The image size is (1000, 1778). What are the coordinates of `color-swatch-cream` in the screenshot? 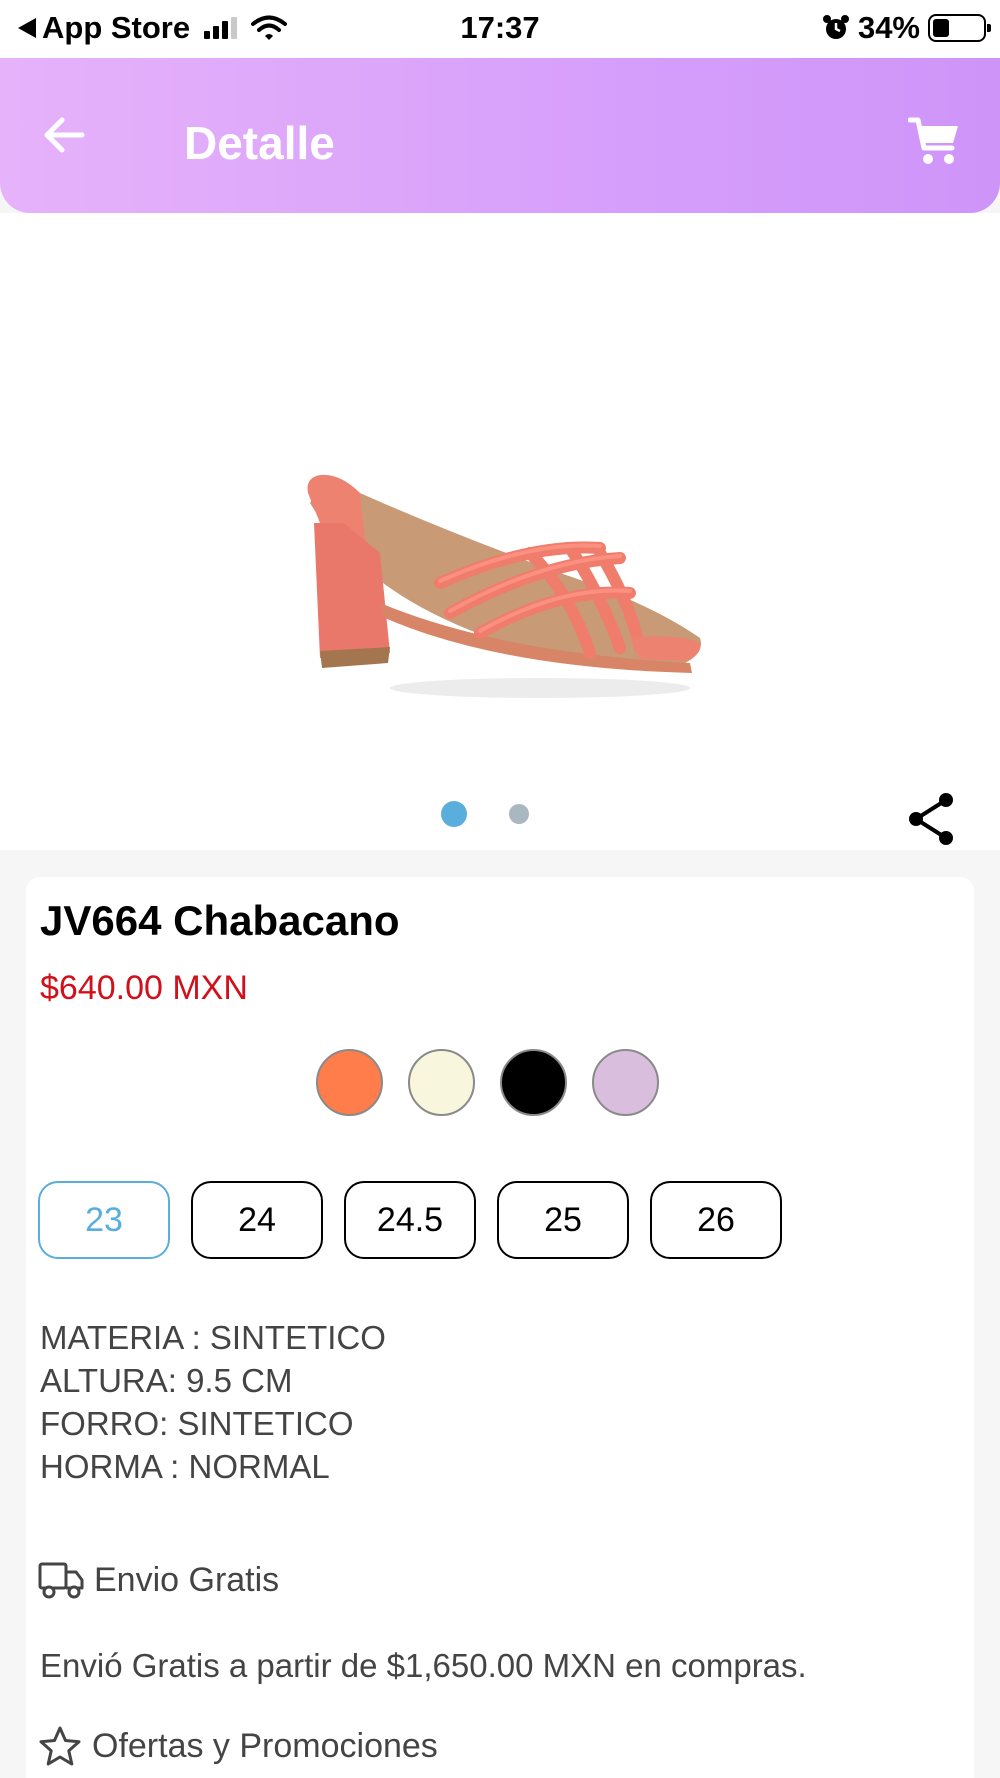 It's located at (441, 1082).